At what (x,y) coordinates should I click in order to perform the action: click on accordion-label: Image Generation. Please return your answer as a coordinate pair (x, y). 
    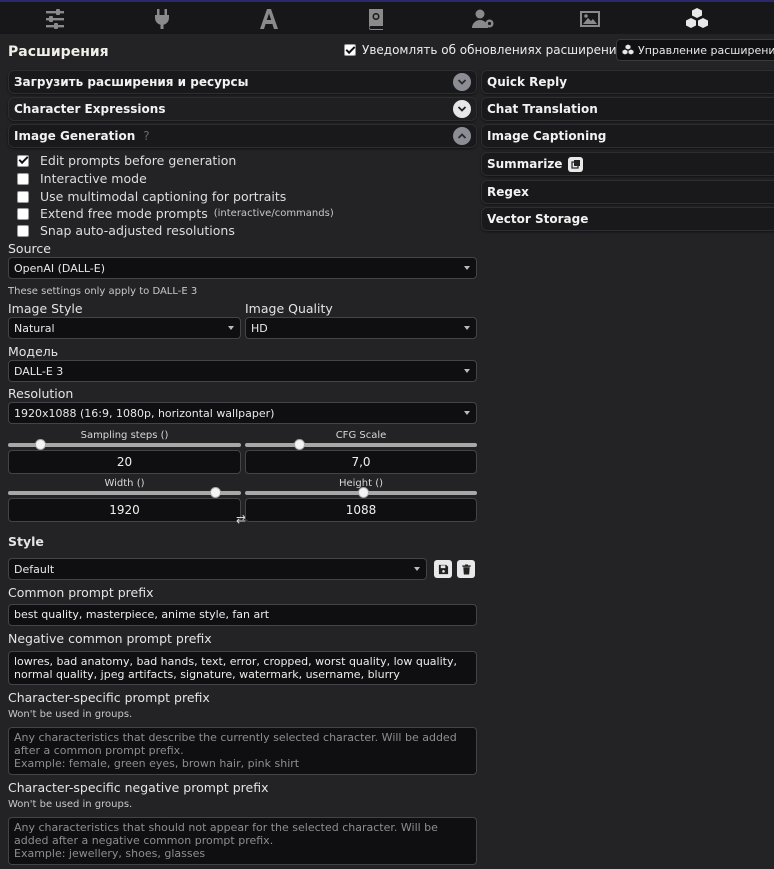
    Looking at the image, I should click on (75, 136).